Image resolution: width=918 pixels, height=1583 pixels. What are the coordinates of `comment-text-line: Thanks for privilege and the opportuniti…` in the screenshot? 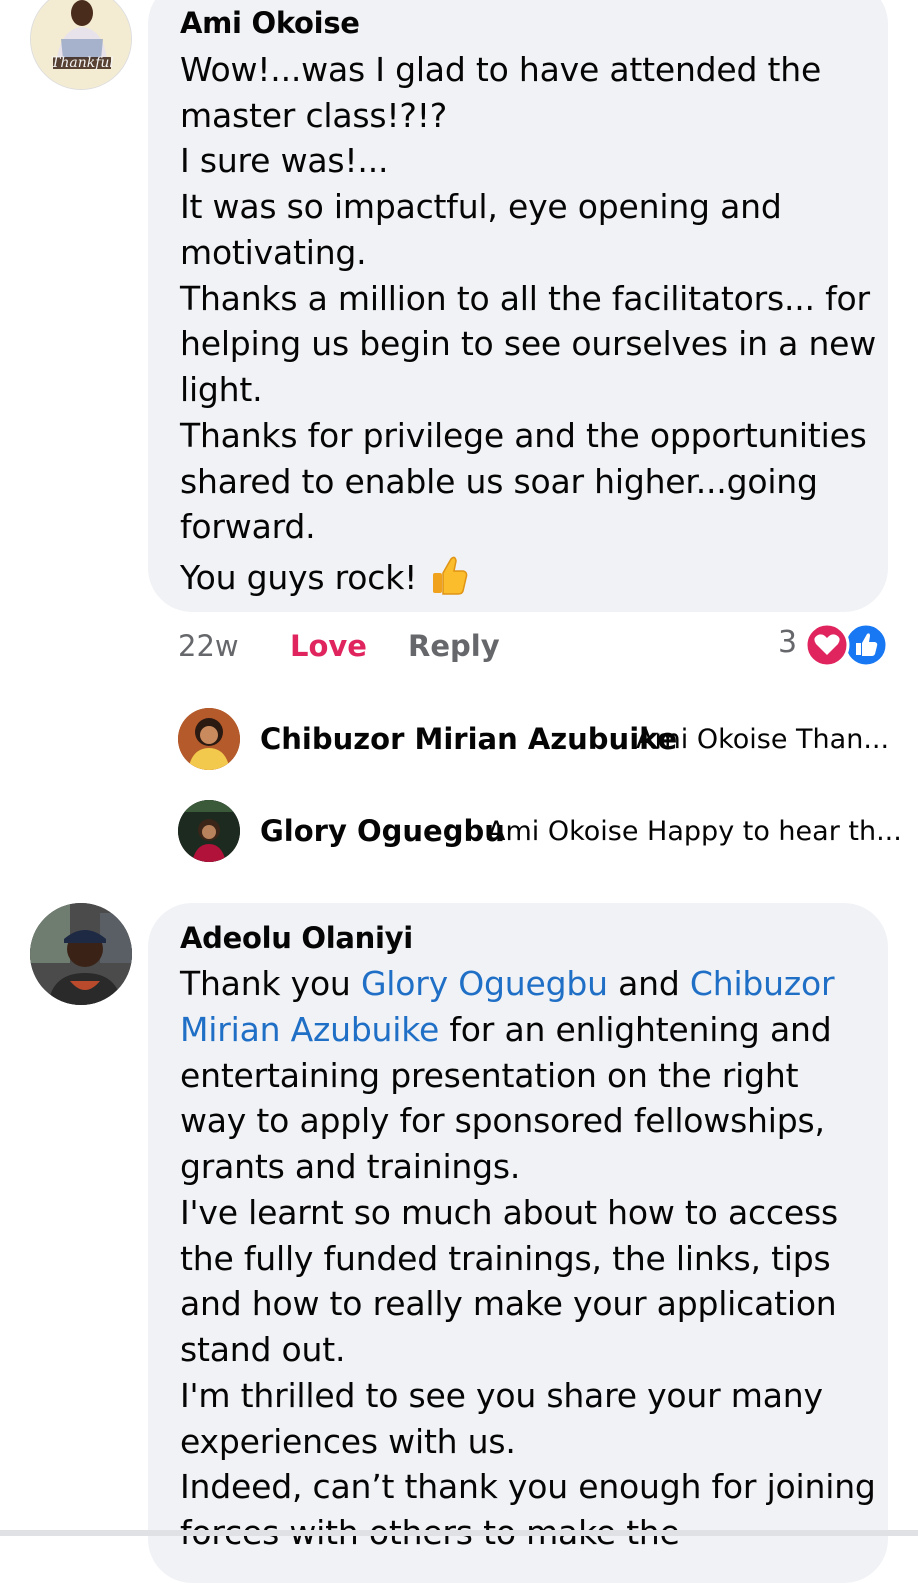 It's located at (523, 435).